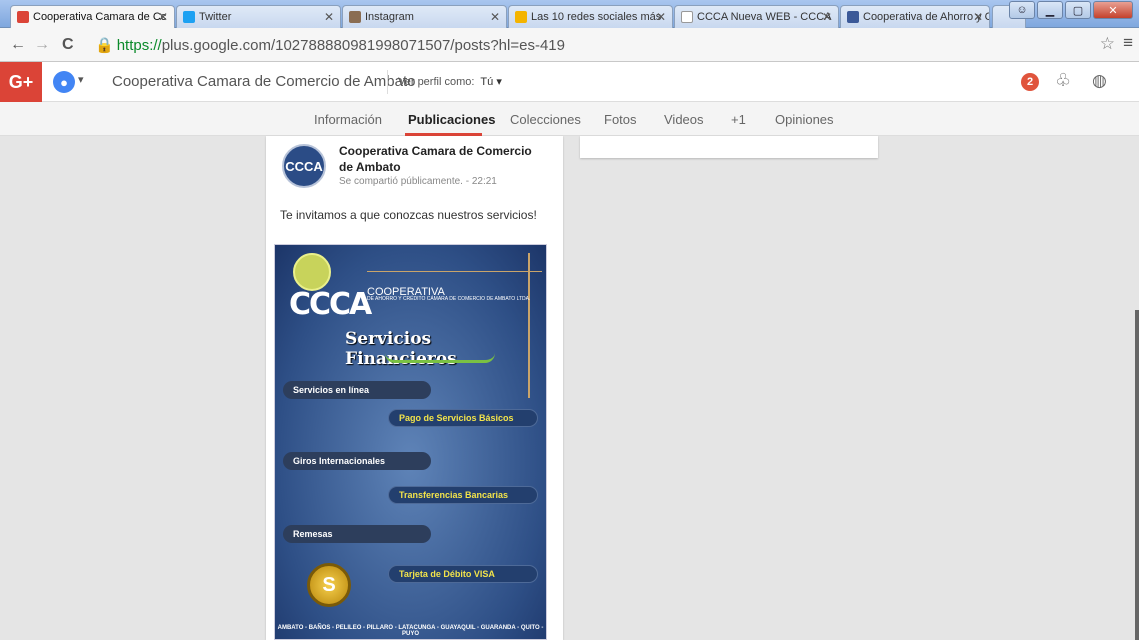 Image resolution: width=1139 pixels, height=640 pixels. Describe the element at coordinates (348, 119) in the screenshot. I see `tab-informacion: Información` at that location.